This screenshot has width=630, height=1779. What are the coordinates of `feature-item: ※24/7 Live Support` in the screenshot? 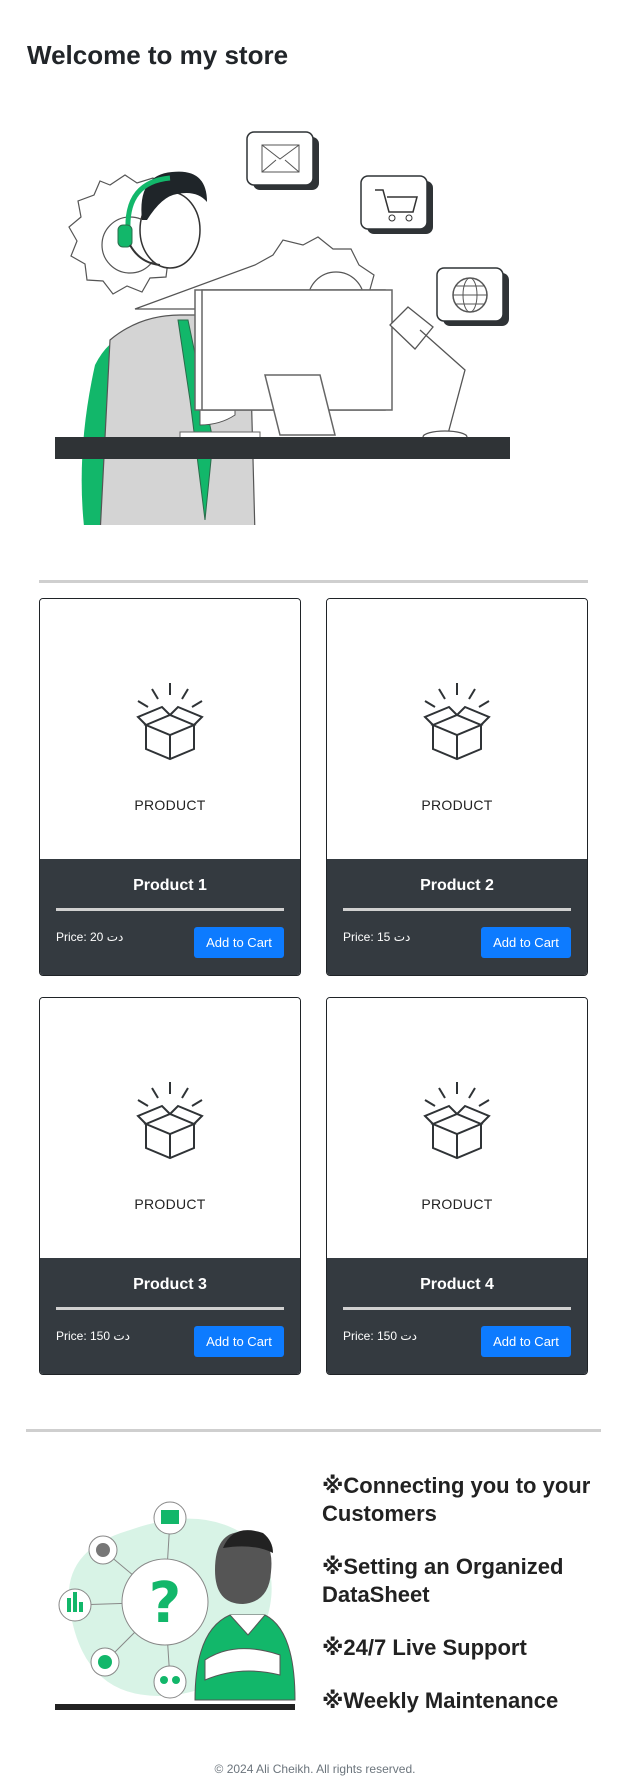 It's located at (424, 1647).